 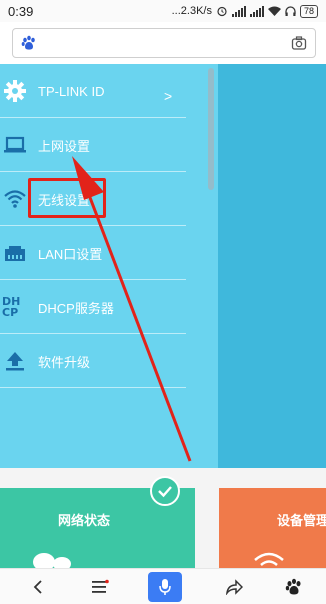 I want to click on net-speed: ...2.3K/s, so click(x=191, y=11).